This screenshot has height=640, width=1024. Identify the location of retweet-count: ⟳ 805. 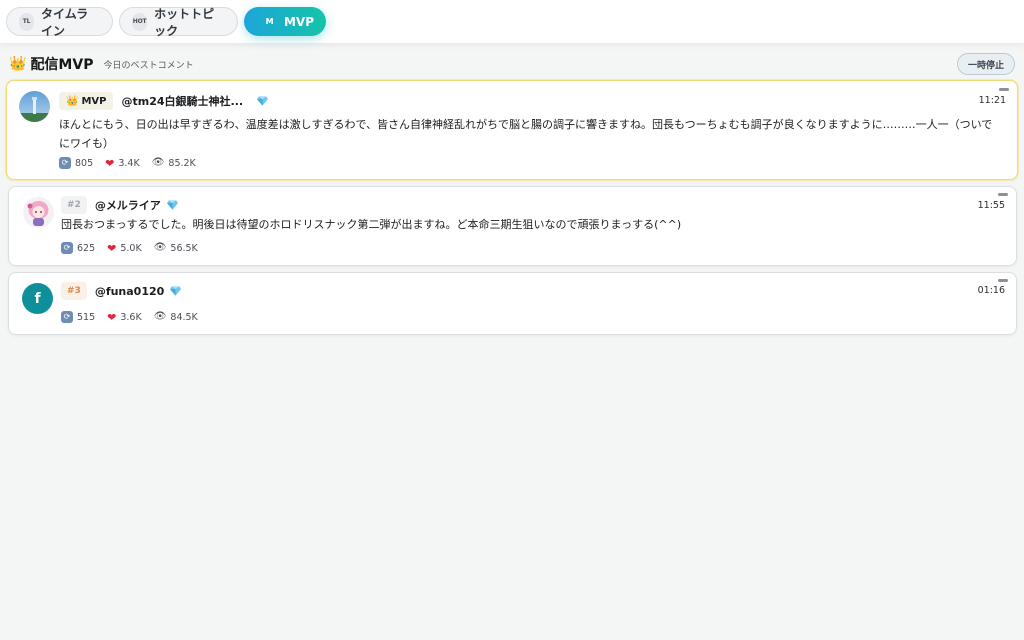
(76, 163).